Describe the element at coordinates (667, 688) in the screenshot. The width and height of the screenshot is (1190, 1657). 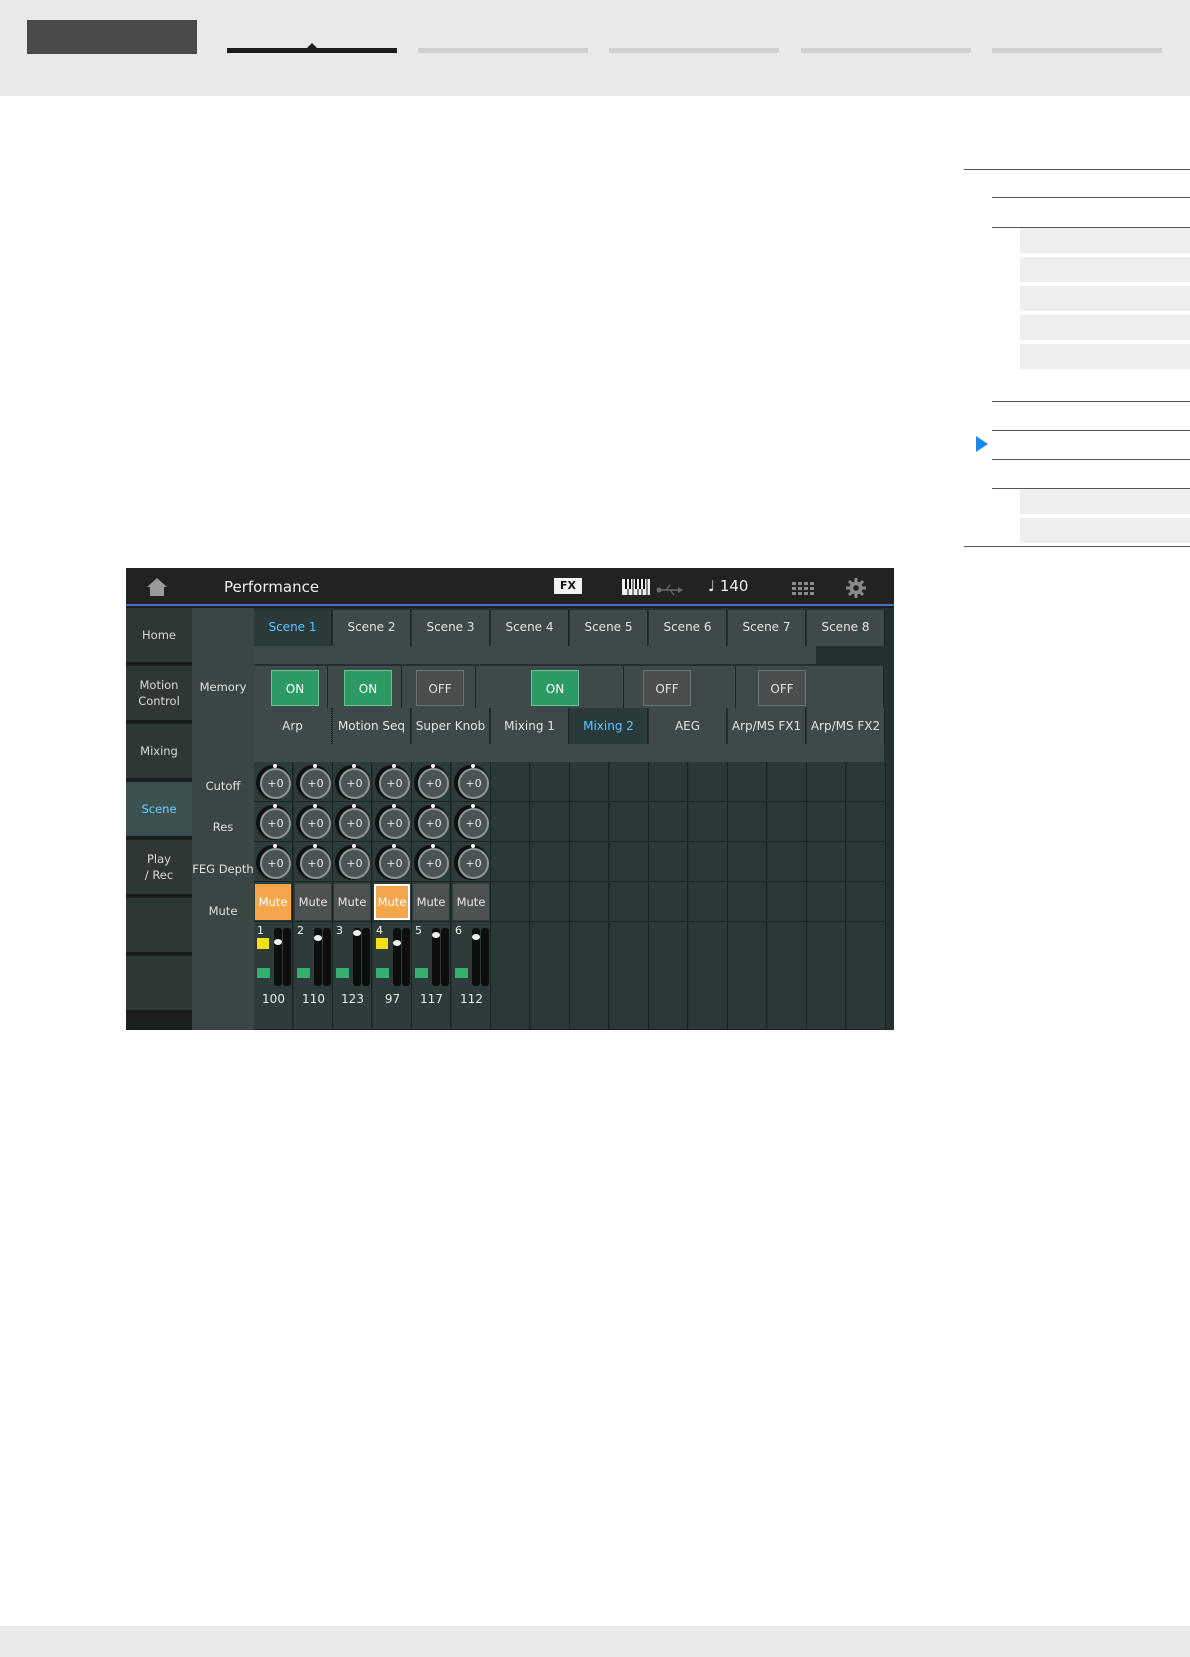
I see `memory-button-5: OFF` at that location.